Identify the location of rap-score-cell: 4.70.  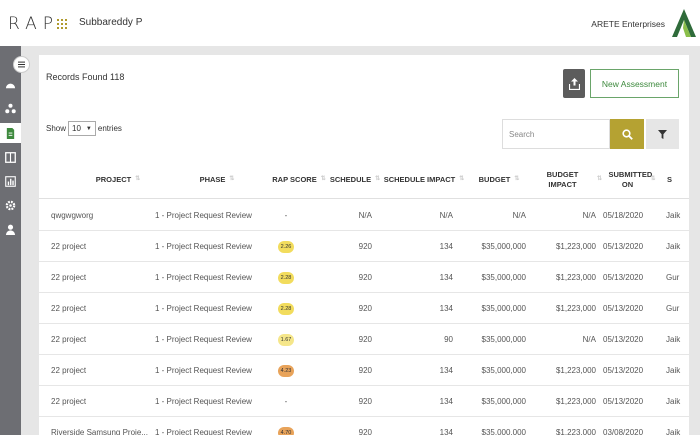
(286, 426).